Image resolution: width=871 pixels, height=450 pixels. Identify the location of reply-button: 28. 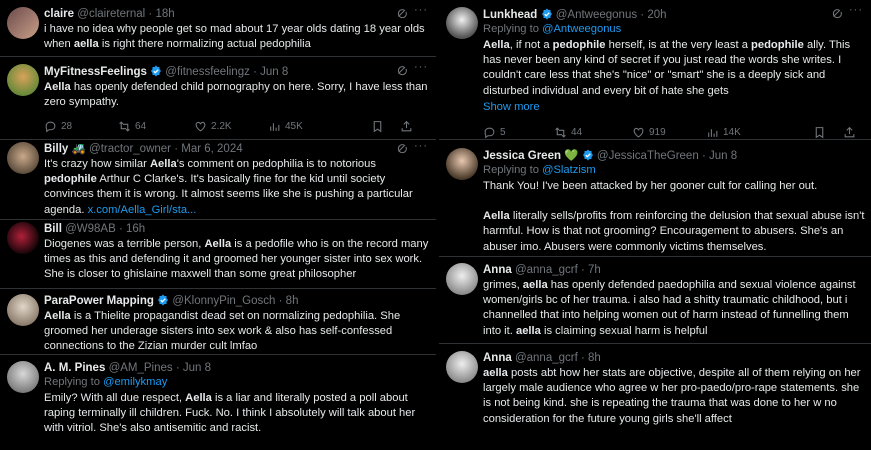
(58, 126).